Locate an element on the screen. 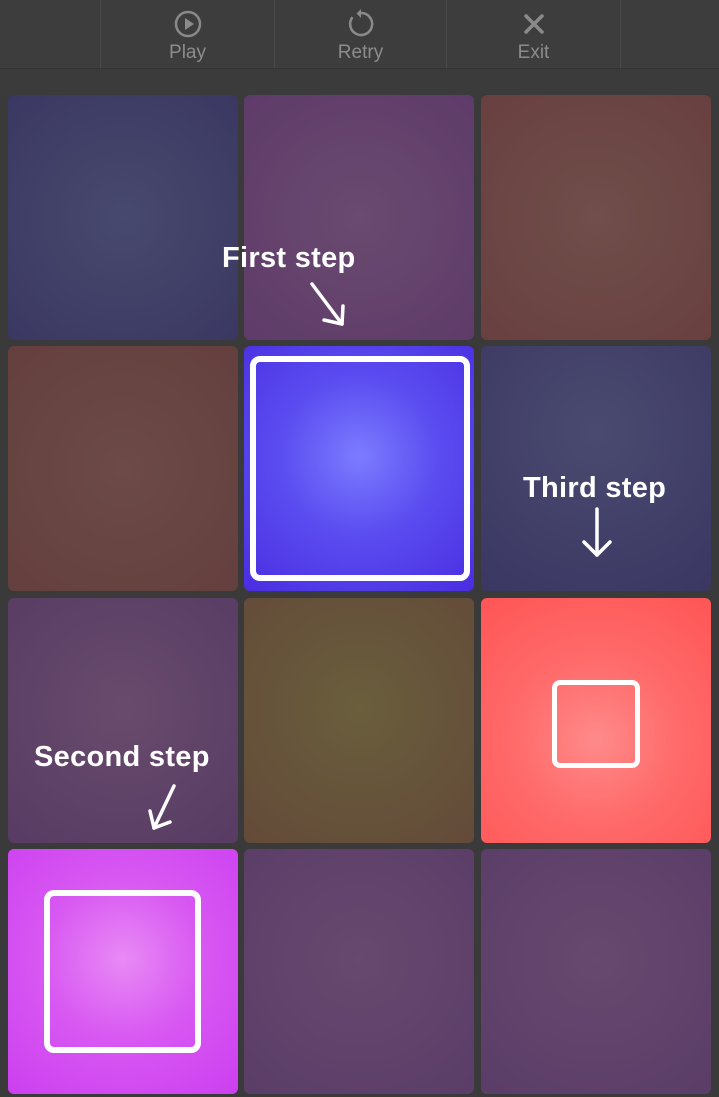  retry-button: Retry is located at coordinates (360, 34).